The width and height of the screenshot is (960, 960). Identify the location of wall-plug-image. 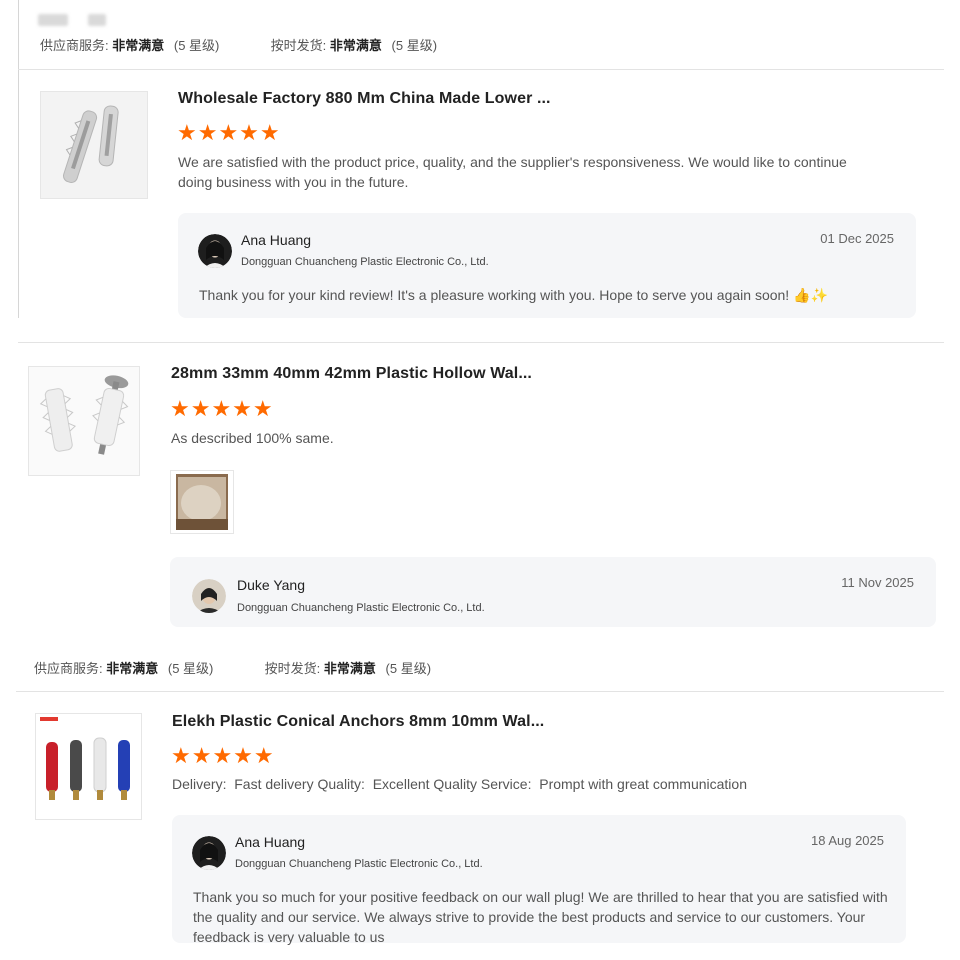
(94, 145).